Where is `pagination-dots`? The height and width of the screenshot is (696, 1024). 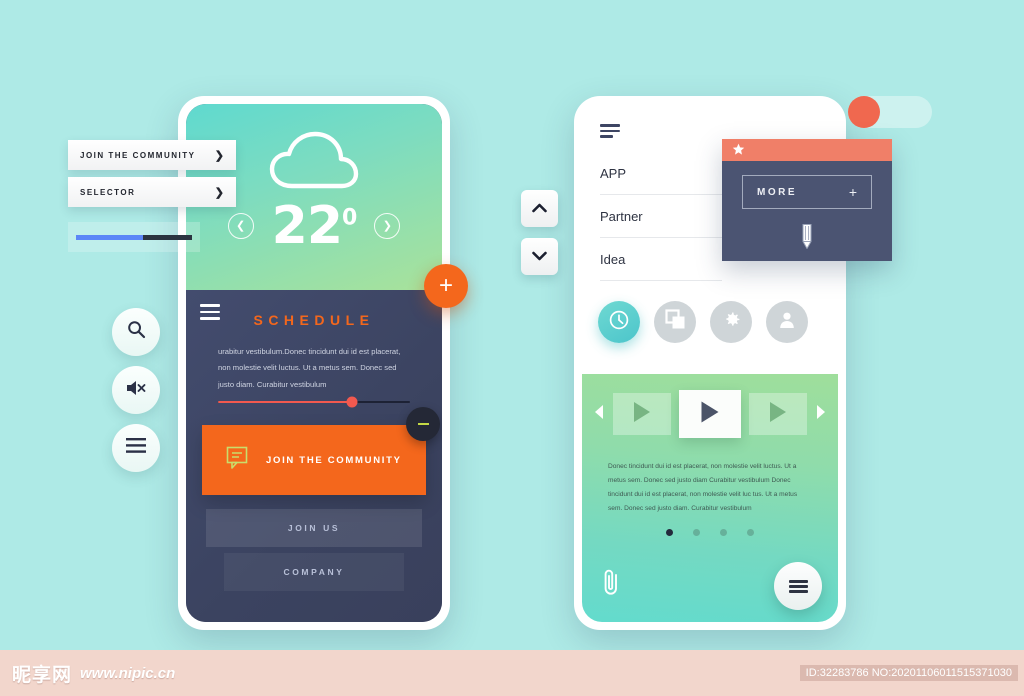
pagination-dots is located at coordinates (710, 526).